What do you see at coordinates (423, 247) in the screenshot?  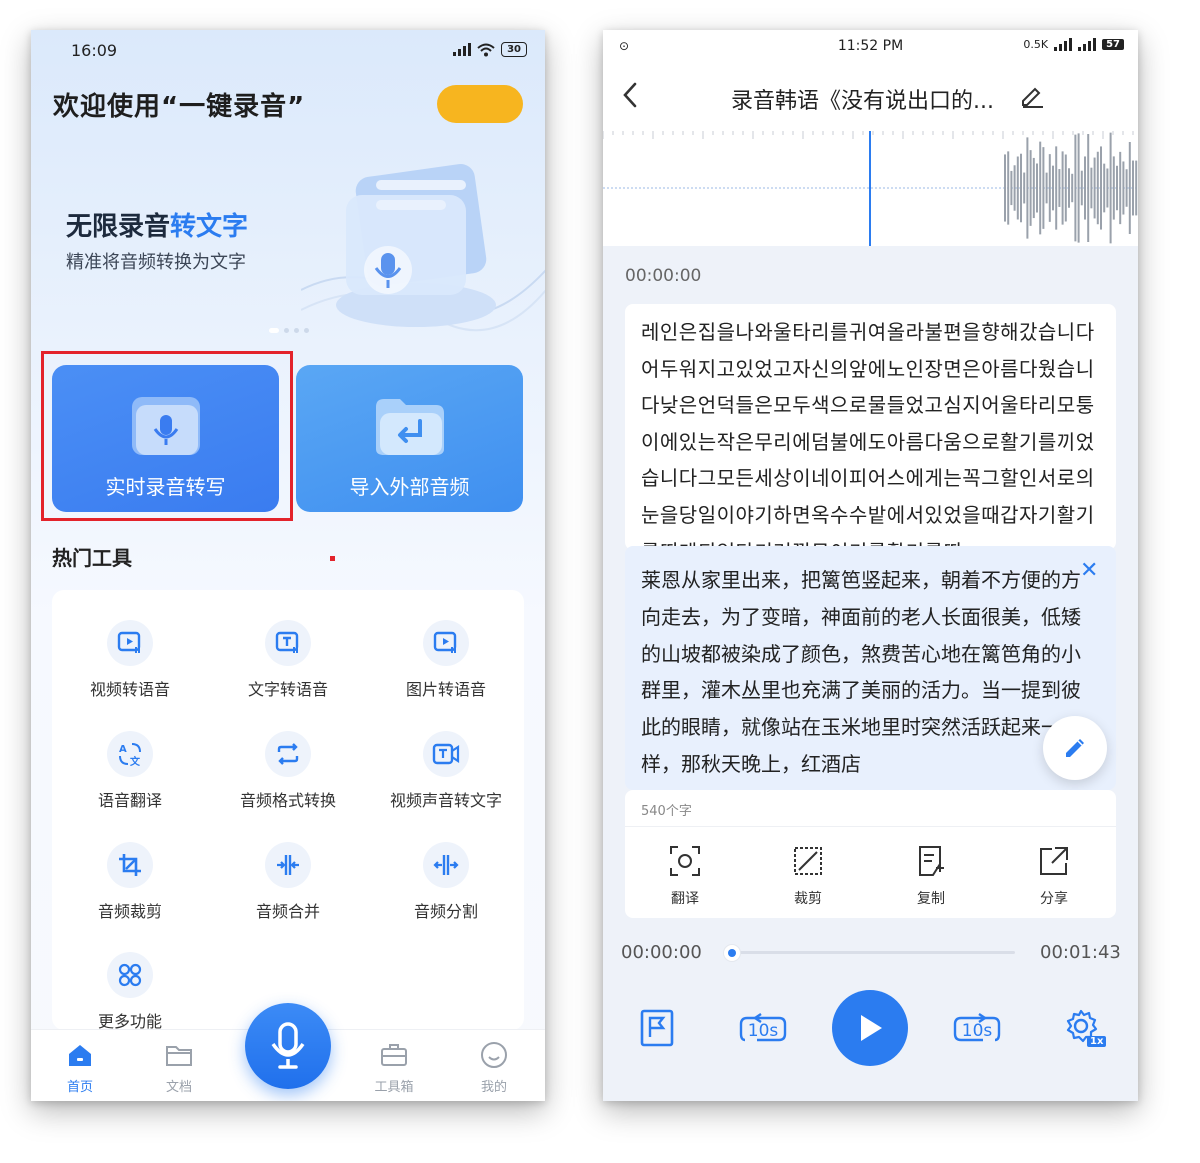 I see `banner-illustration` at bounding box center [423, 247].